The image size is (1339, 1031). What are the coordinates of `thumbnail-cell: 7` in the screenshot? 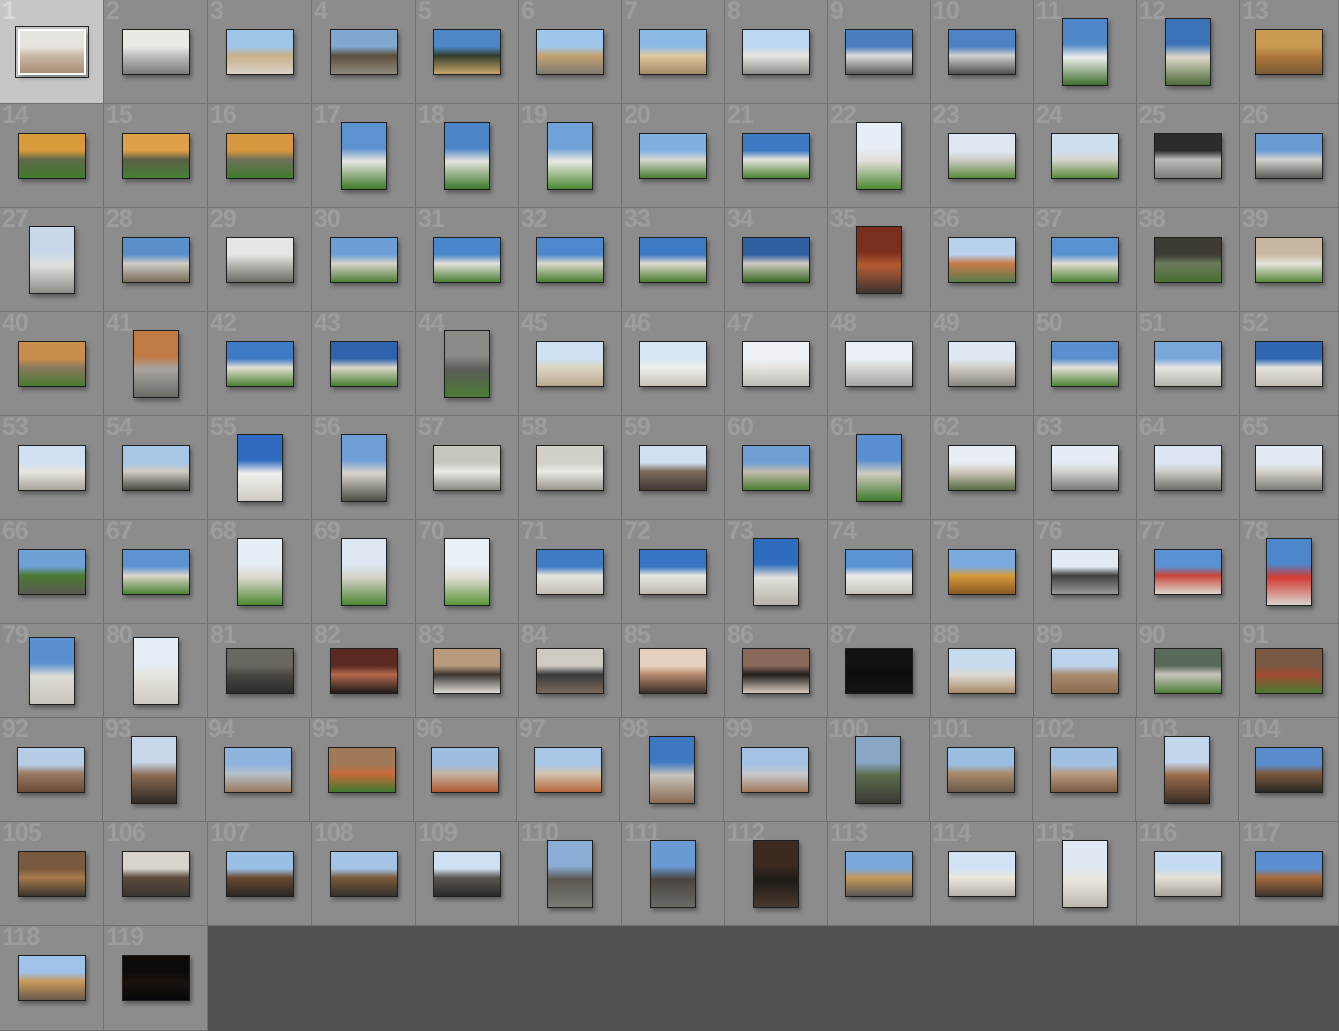 It's located at (673, 52).